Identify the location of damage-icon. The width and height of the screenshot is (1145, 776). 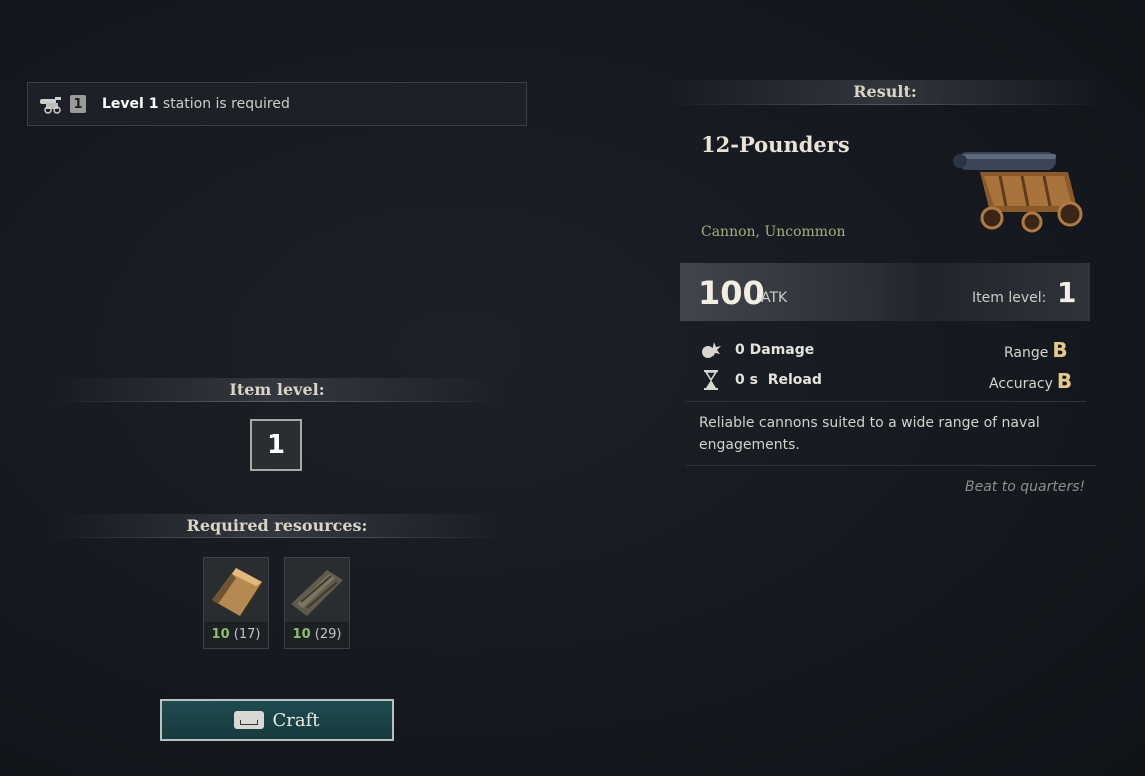
(711, 350).